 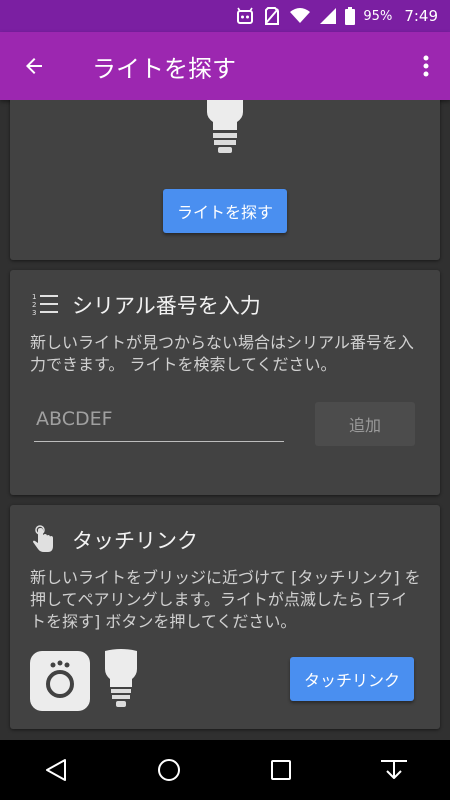 I want to click on battery-icon, so click(x=350, y=16).